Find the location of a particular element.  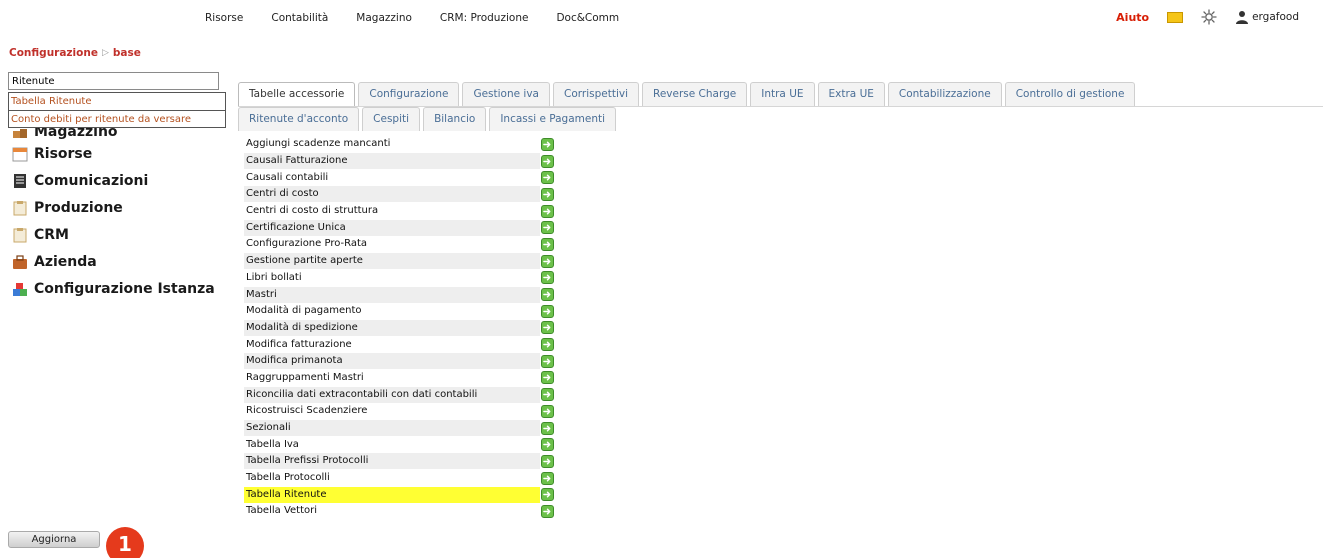

sidebar-item-risorse: Risorse is located at coordinates (113, 153).